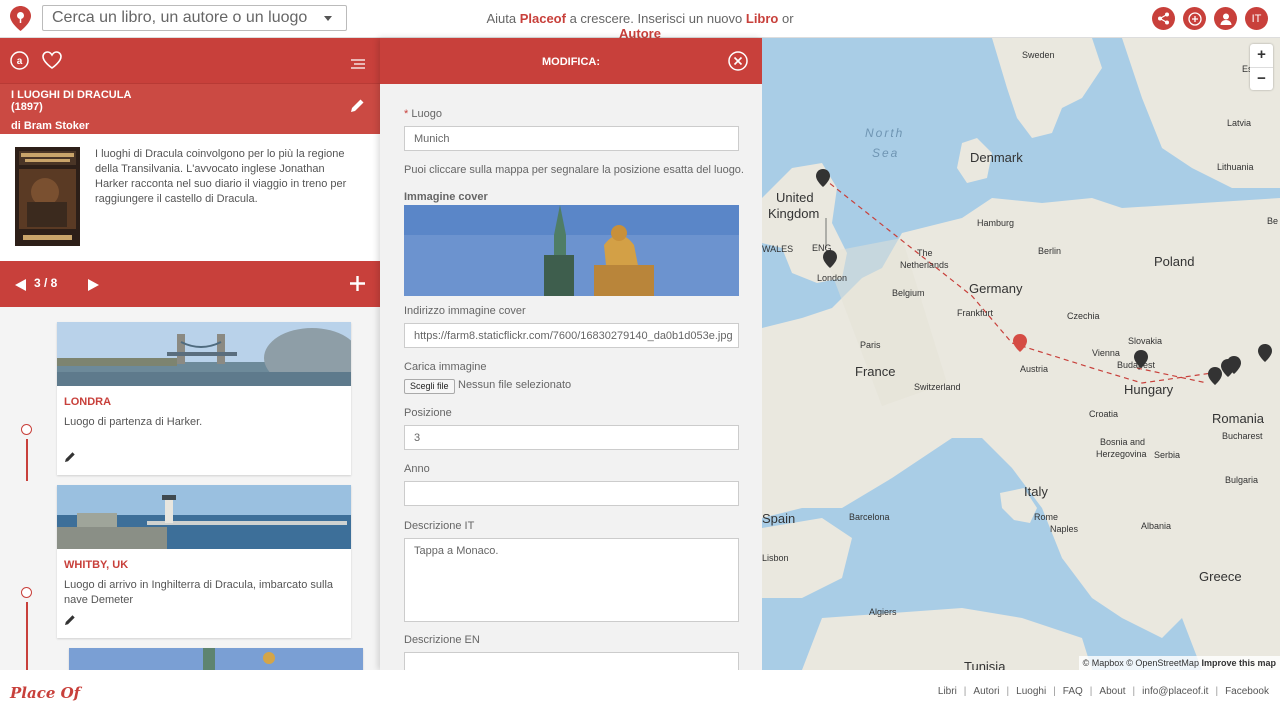  I want to click on zoom-control: + −, so click(1261, 67).